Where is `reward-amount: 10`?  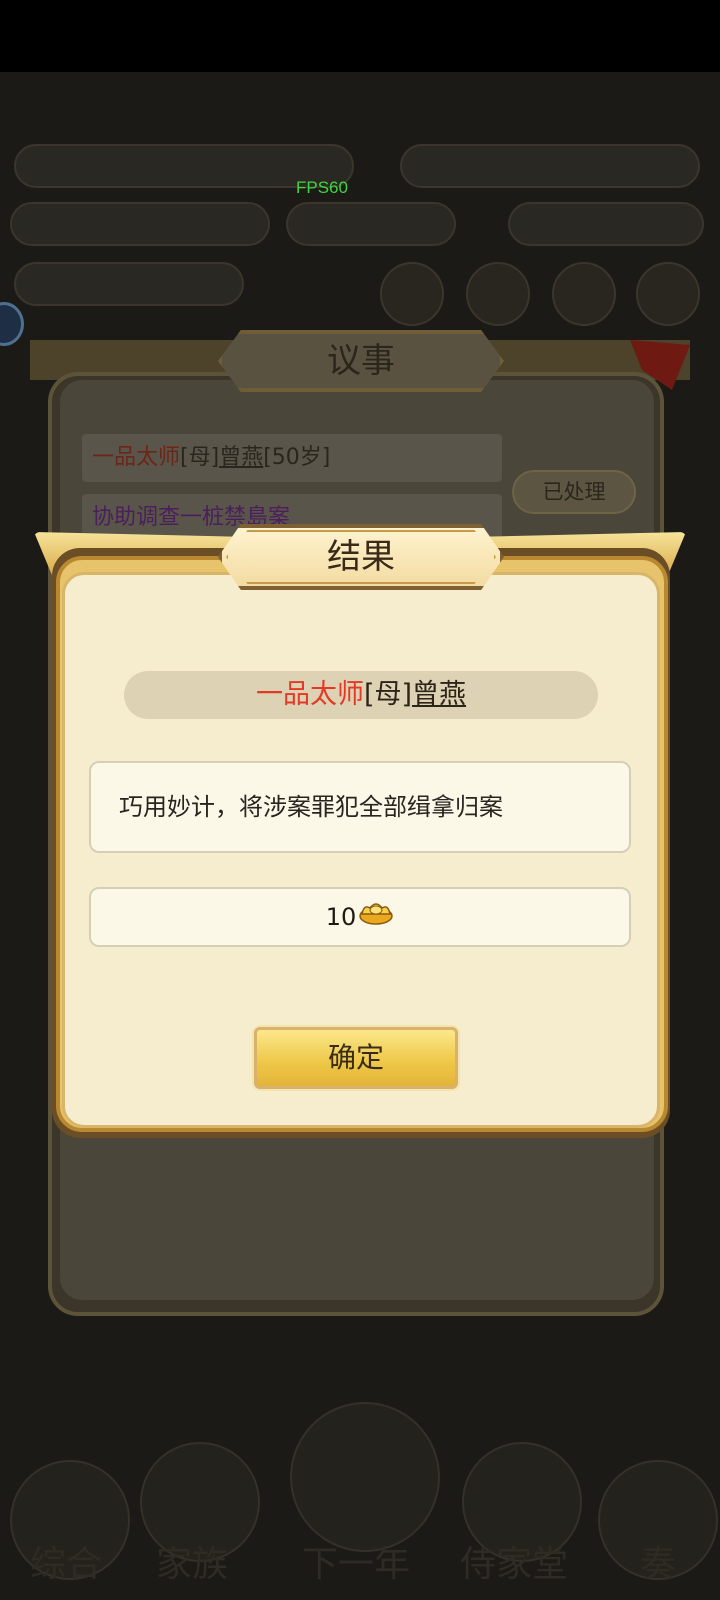
reward-amount: 10 is located at coordinates (341, 917).